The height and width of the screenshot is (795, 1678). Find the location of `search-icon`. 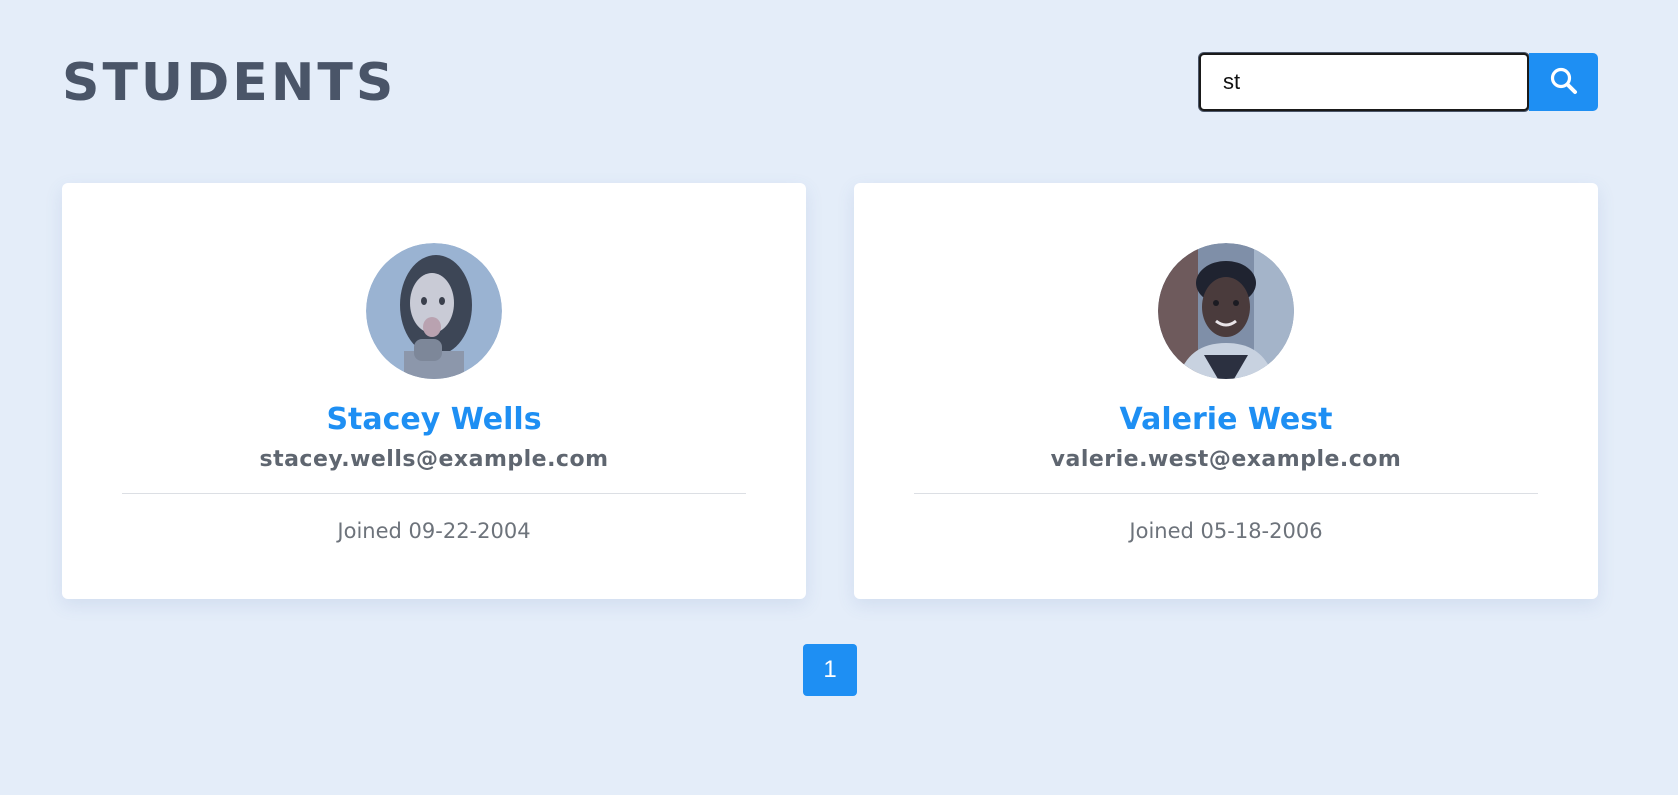

search-icon is located at coordinates (1564, 82).